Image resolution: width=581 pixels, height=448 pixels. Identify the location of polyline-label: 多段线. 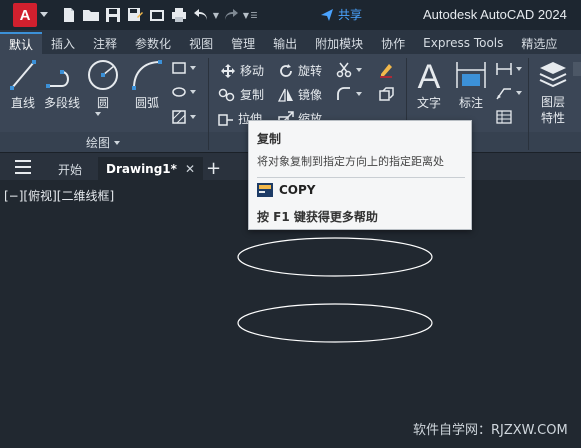
(62, 103).